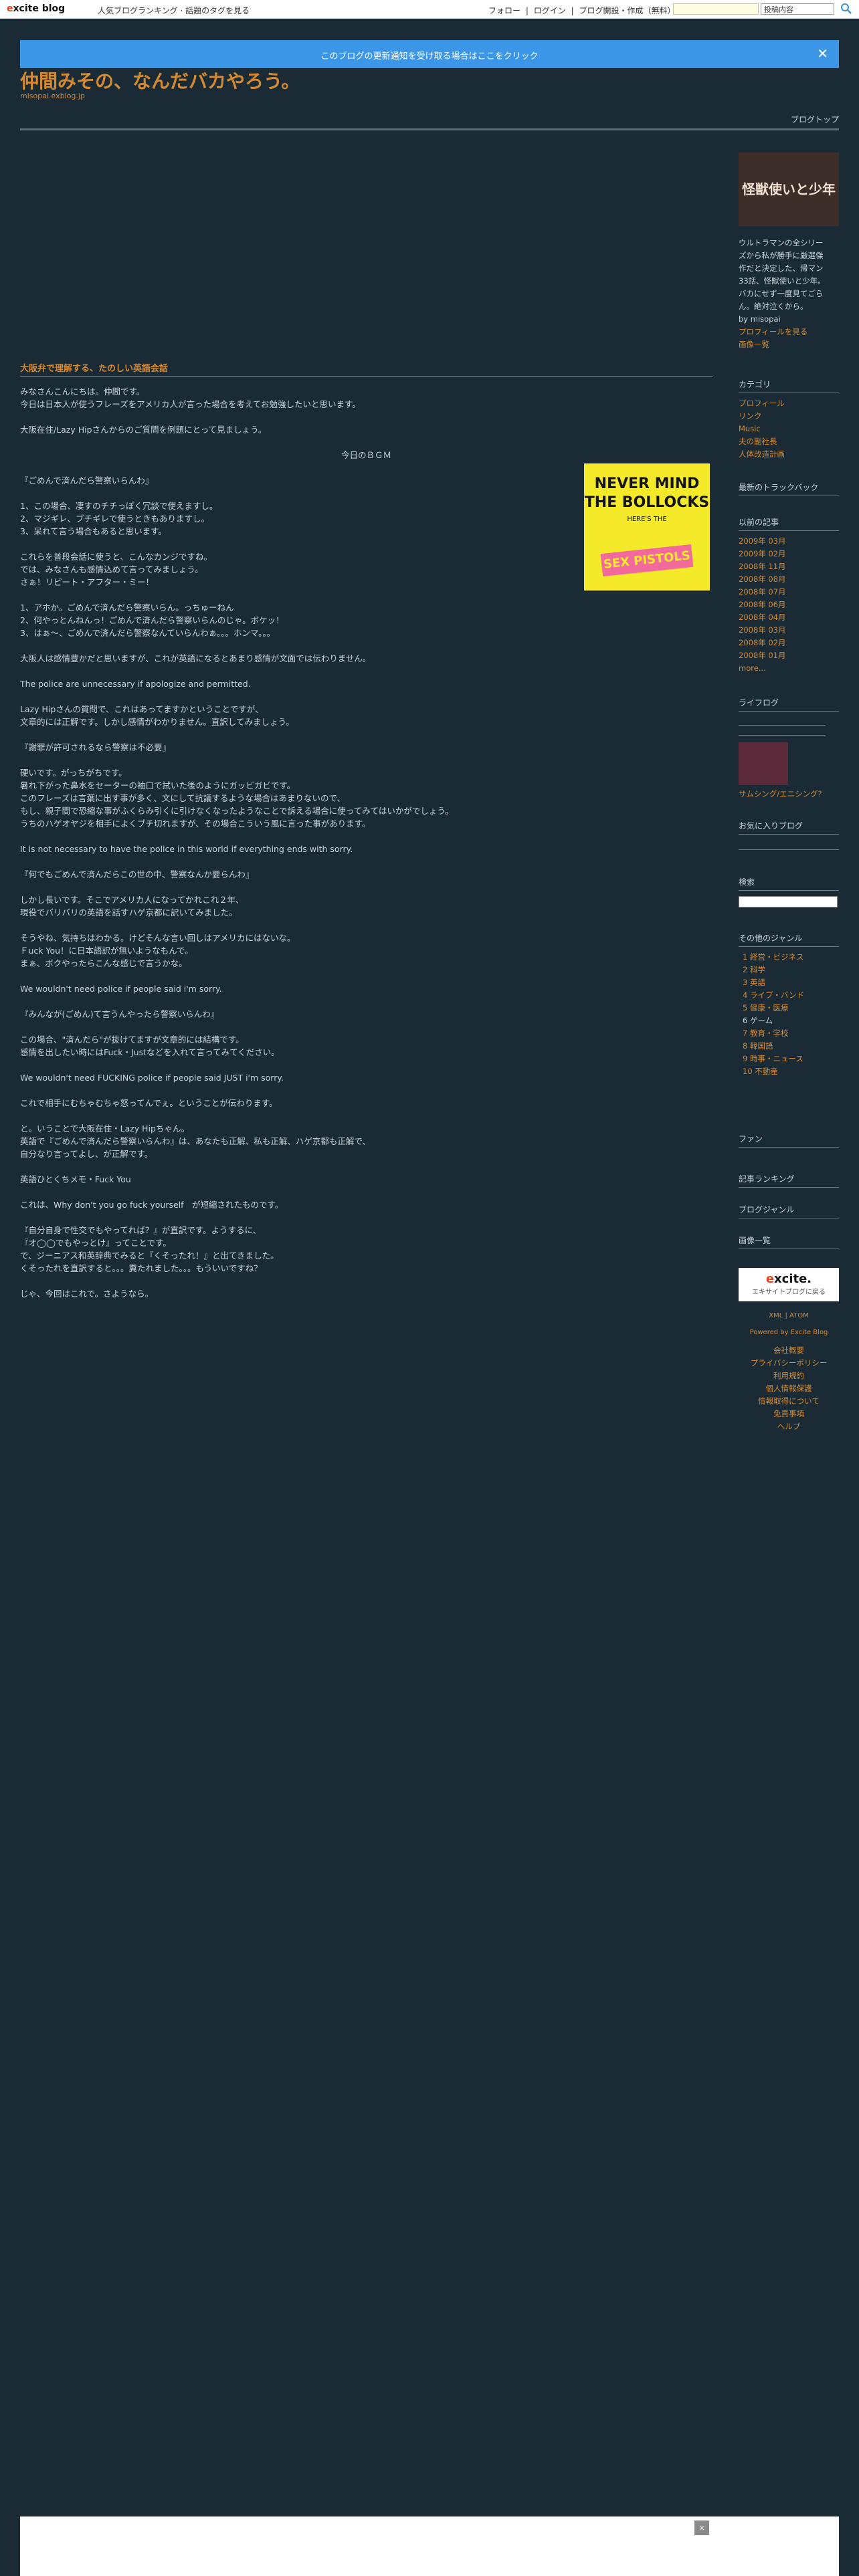 This screenshot has width=859, height=2576. What do you see at coordinates (791, 970) in the screenshot?
I see `genre-item: 2 科学` at bounding box center [791, 970].